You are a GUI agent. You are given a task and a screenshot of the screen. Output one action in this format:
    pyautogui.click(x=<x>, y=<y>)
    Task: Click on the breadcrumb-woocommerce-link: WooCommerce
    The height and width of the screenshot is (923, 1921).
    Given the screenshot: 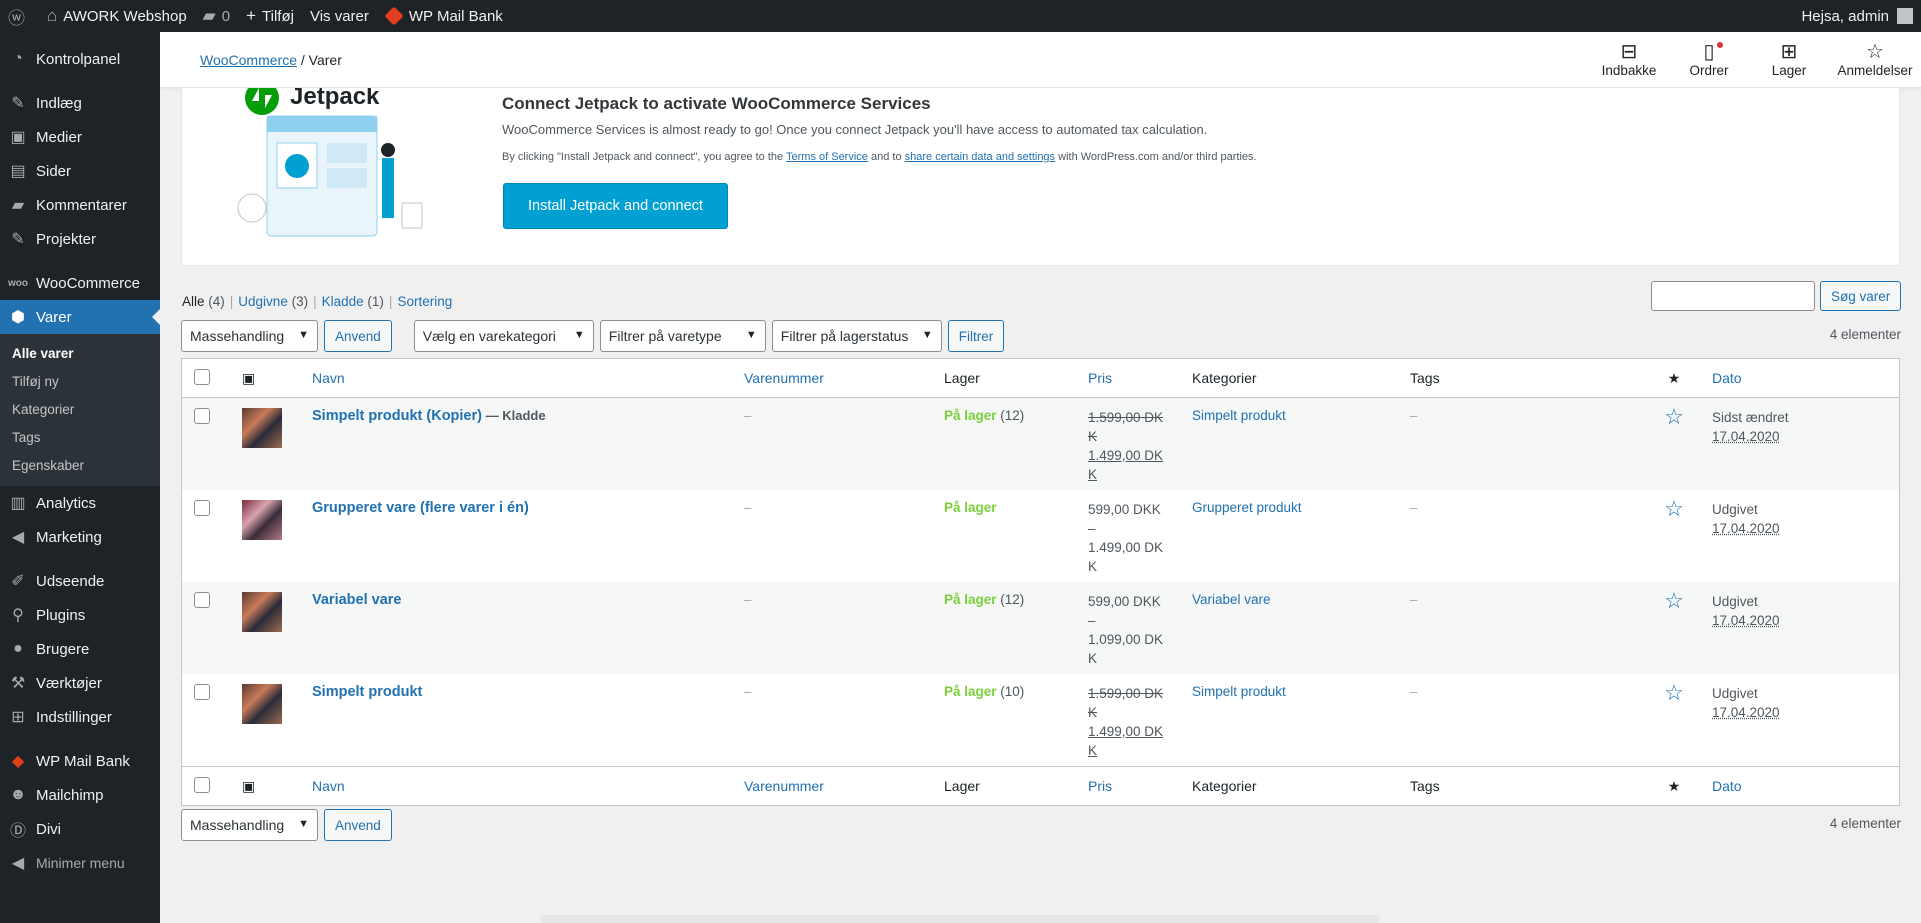 What is the action you would take?
    pyautogui.click(x=248, y=60)
    